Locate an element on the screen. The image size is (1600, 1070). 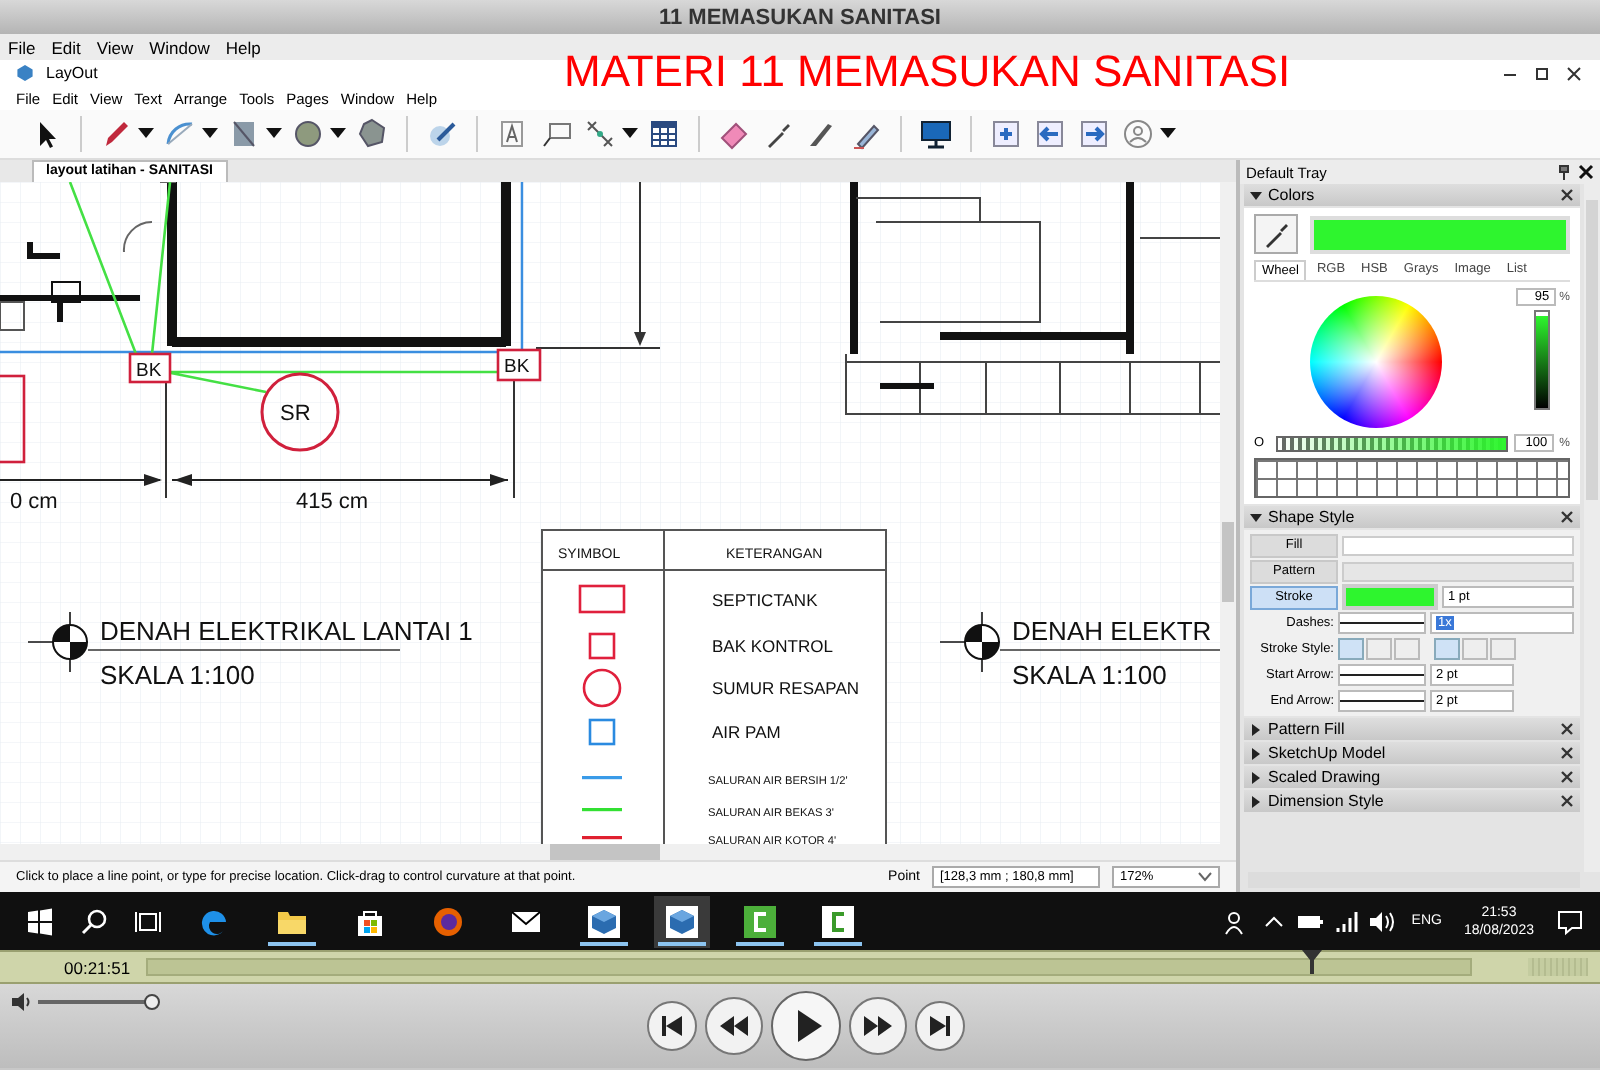
fill-color-well is located at coordinates (1458, 545).